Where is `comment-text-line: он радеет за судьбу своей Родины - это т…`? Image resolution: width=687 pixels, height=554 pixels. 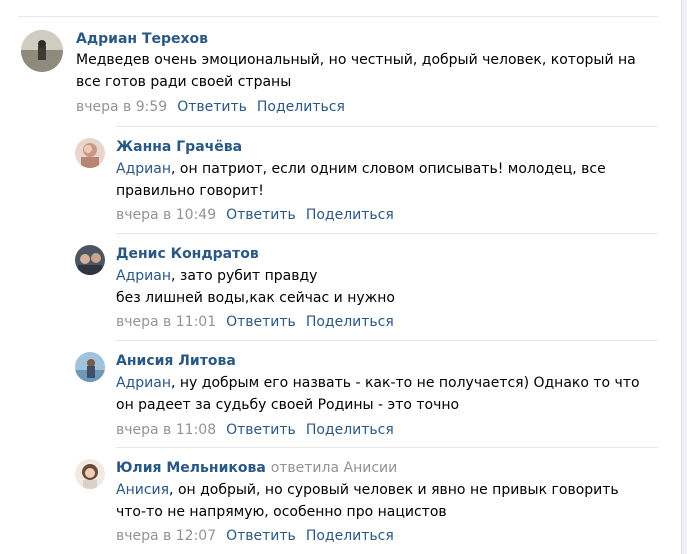 comment-text-line: он радеет за судьбу своей Родины - это т… is located at coordinates (288, 405).